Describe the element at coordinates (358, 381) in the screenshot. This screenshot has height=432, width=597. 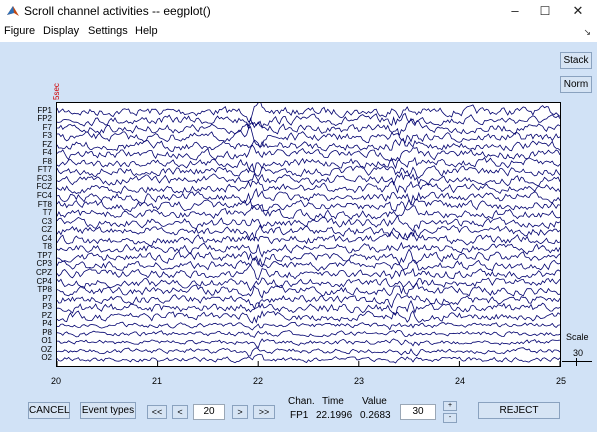
I see `x-tick-label: 23` at that location.